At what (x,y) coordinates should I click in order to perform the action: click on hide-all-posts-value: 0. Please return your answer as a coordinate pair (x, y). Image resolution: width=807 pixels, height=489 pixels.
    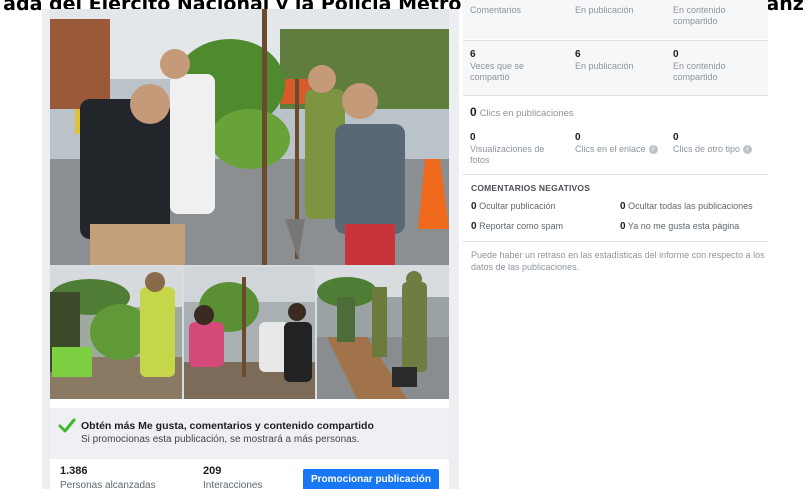
    Looking at the image, I should click on (623, 206).